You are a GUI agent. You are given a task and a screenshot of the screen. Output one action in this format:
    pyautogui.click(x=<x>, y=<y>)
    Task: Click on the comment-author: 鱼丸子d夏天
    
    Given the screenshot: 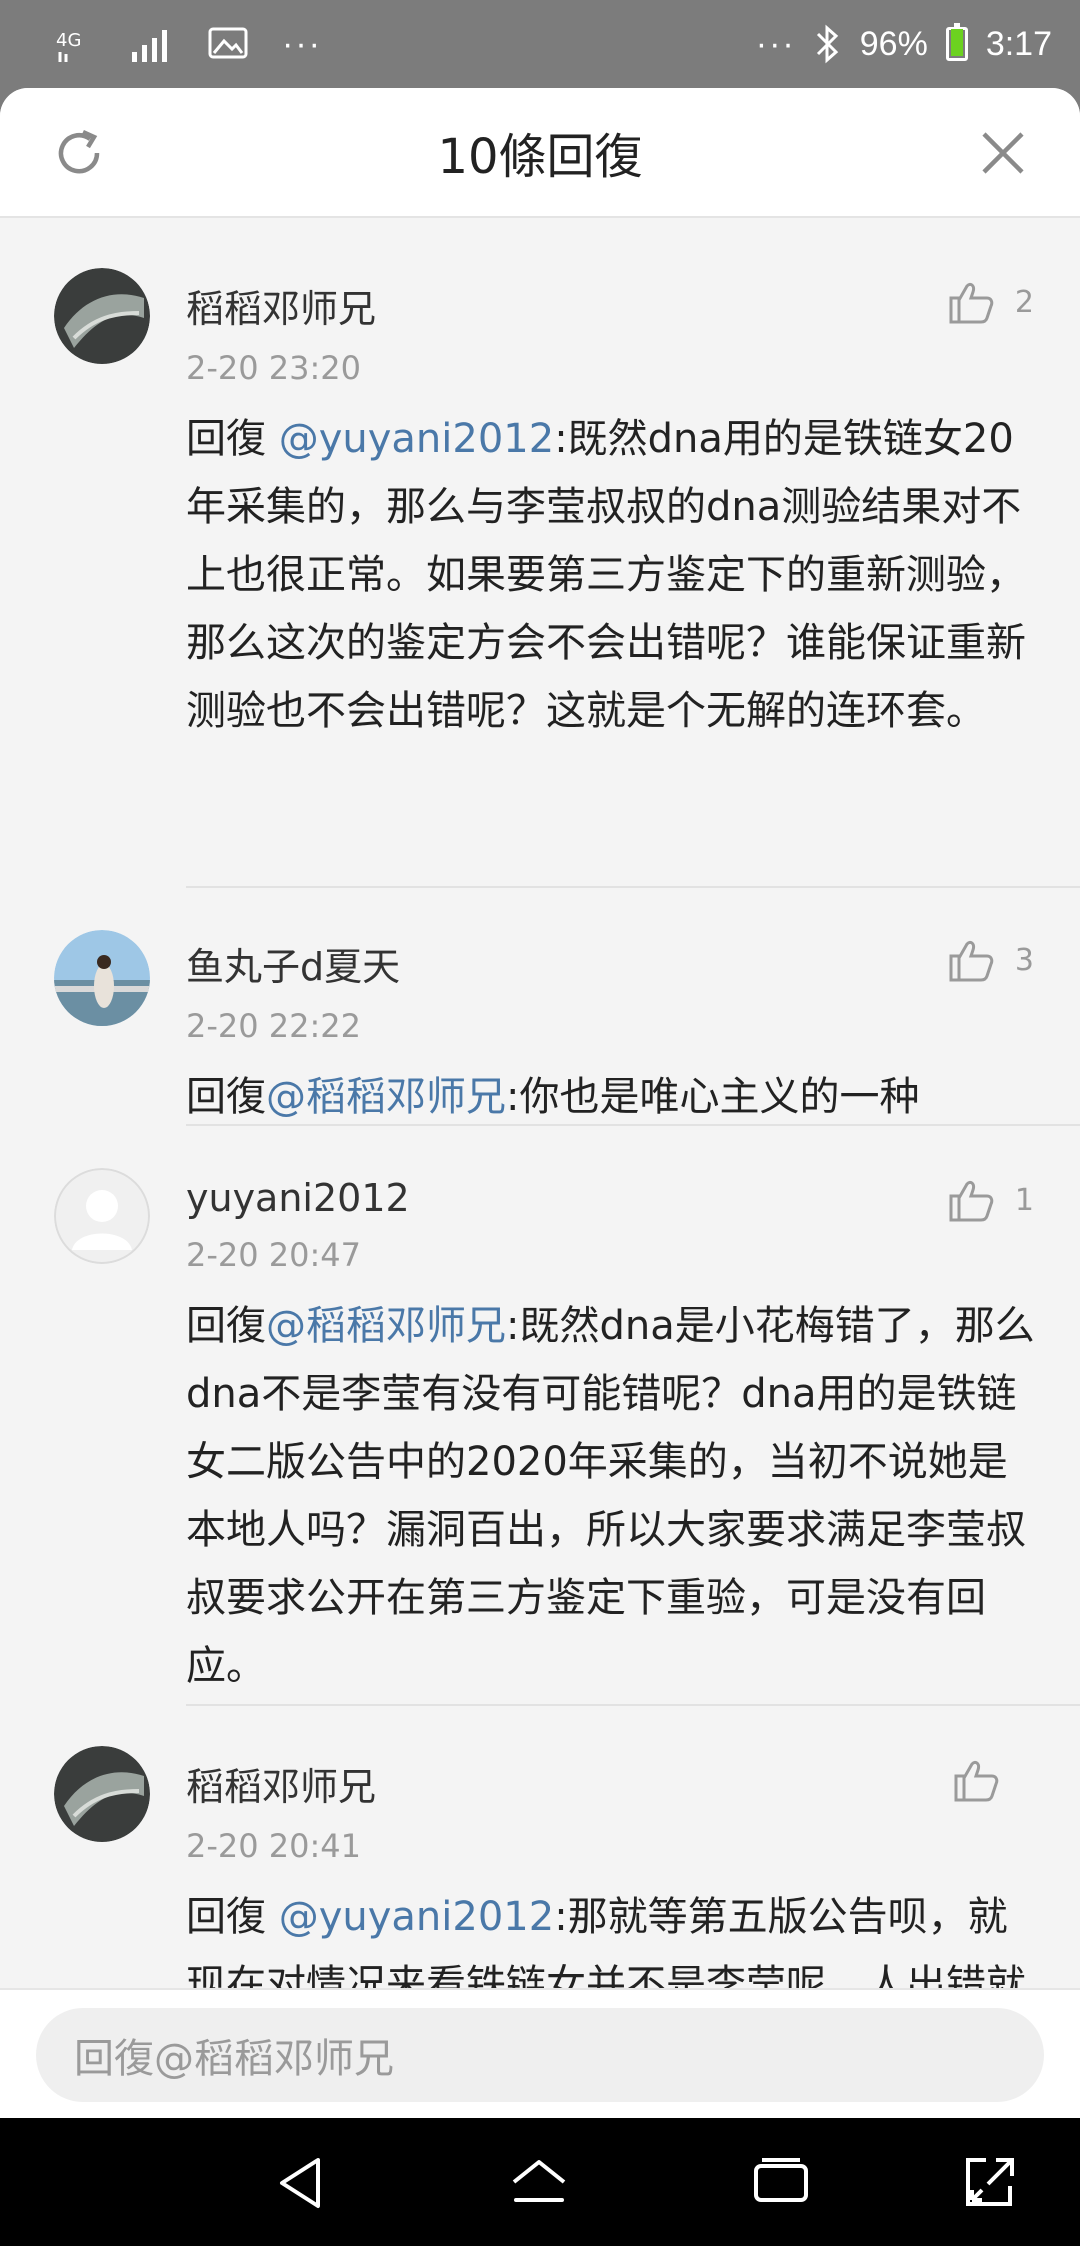 What is the action you would take?
    pyautogui.click(x=613, y=963)
    